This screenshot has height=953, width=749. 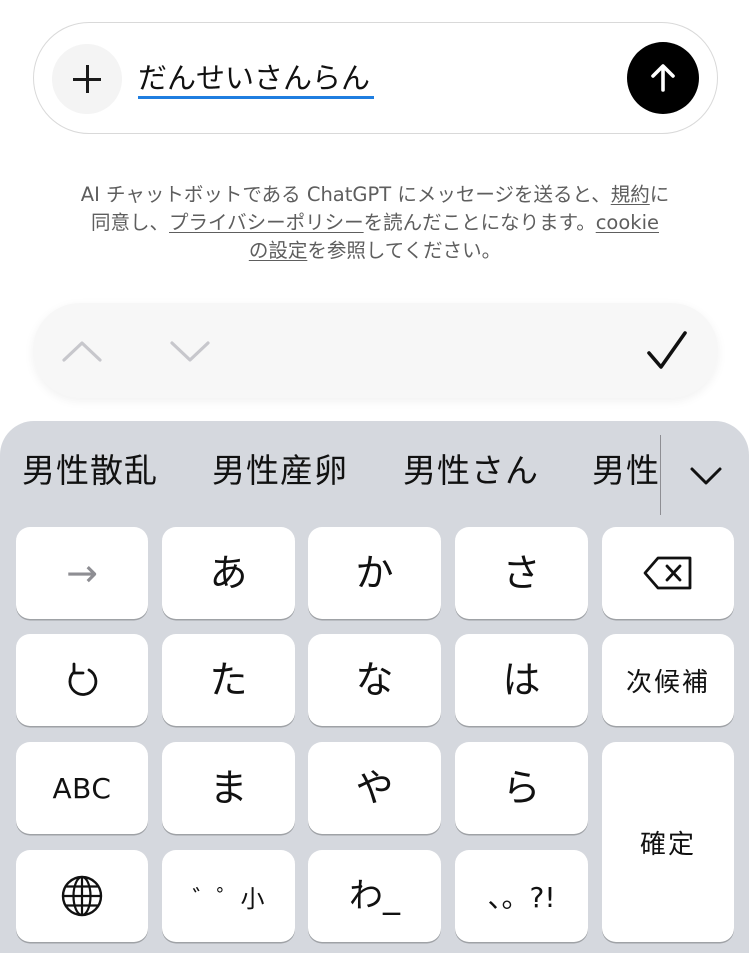 I want to click on key-ma: ま, so click(x=228, y=788).